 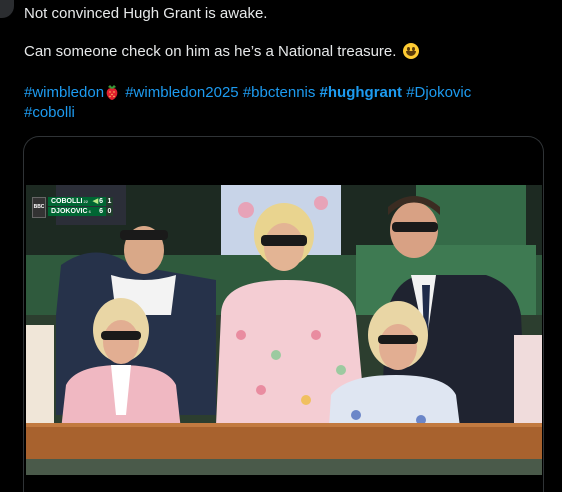 What do you see at coordinates (67, 201) in the screenshot?
I see `player1-name: COBOLLI` at bounding box center [67, 201].